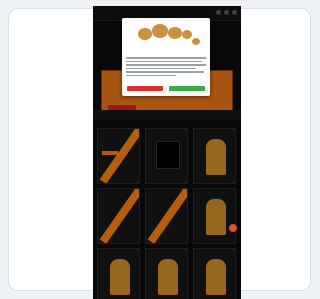 The width and height of the screenshot is (320, 299). I want to click on accept-cookies-button, so click(187, 88).